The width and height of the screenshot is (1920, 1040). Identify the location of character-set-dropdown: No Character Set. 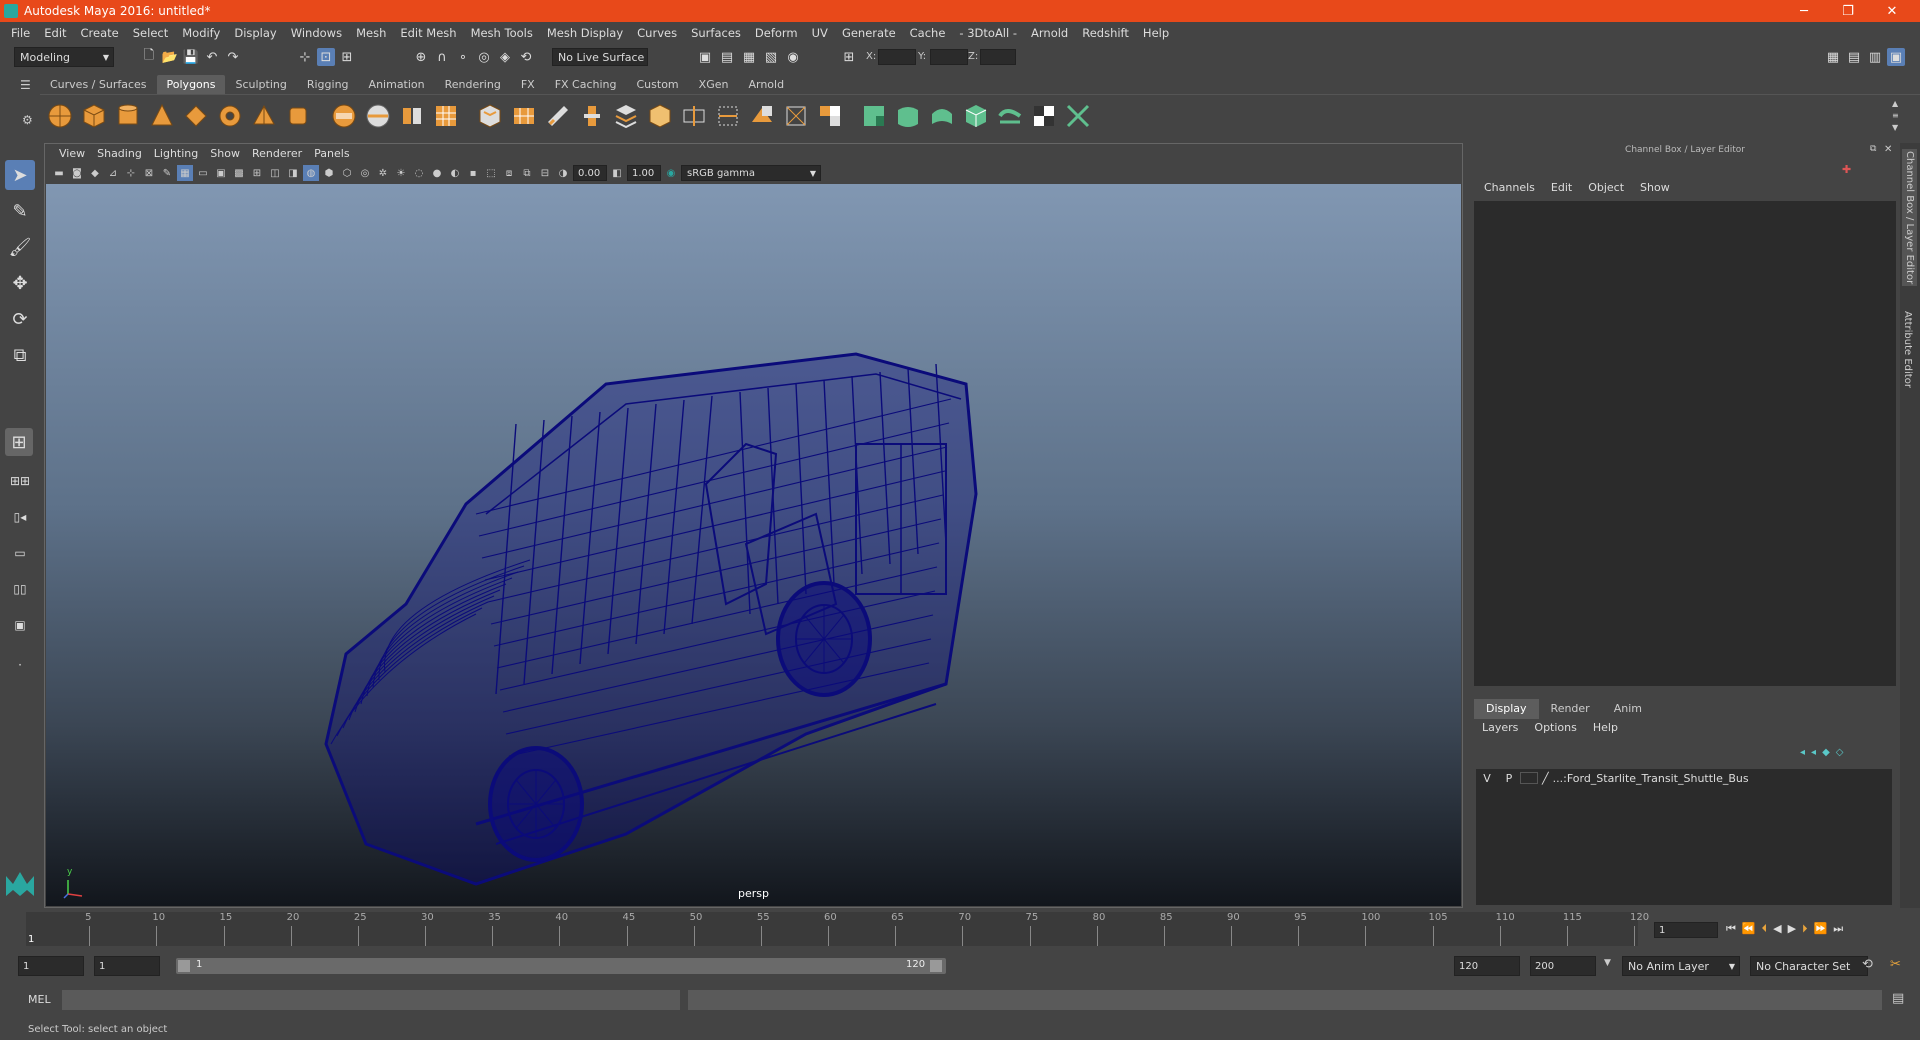
(1809, 966).